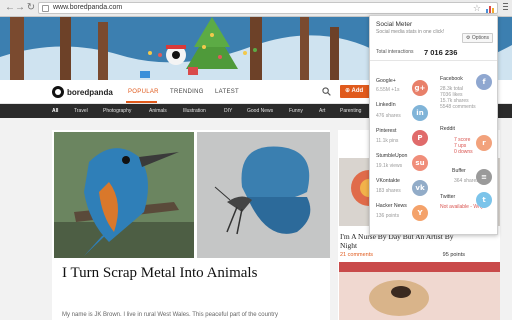 The height and width of the screenshot is (320, 512). Describe the element at coordinates (506, 8) in the screenshot. I see `browser-menu-icon` at that location.